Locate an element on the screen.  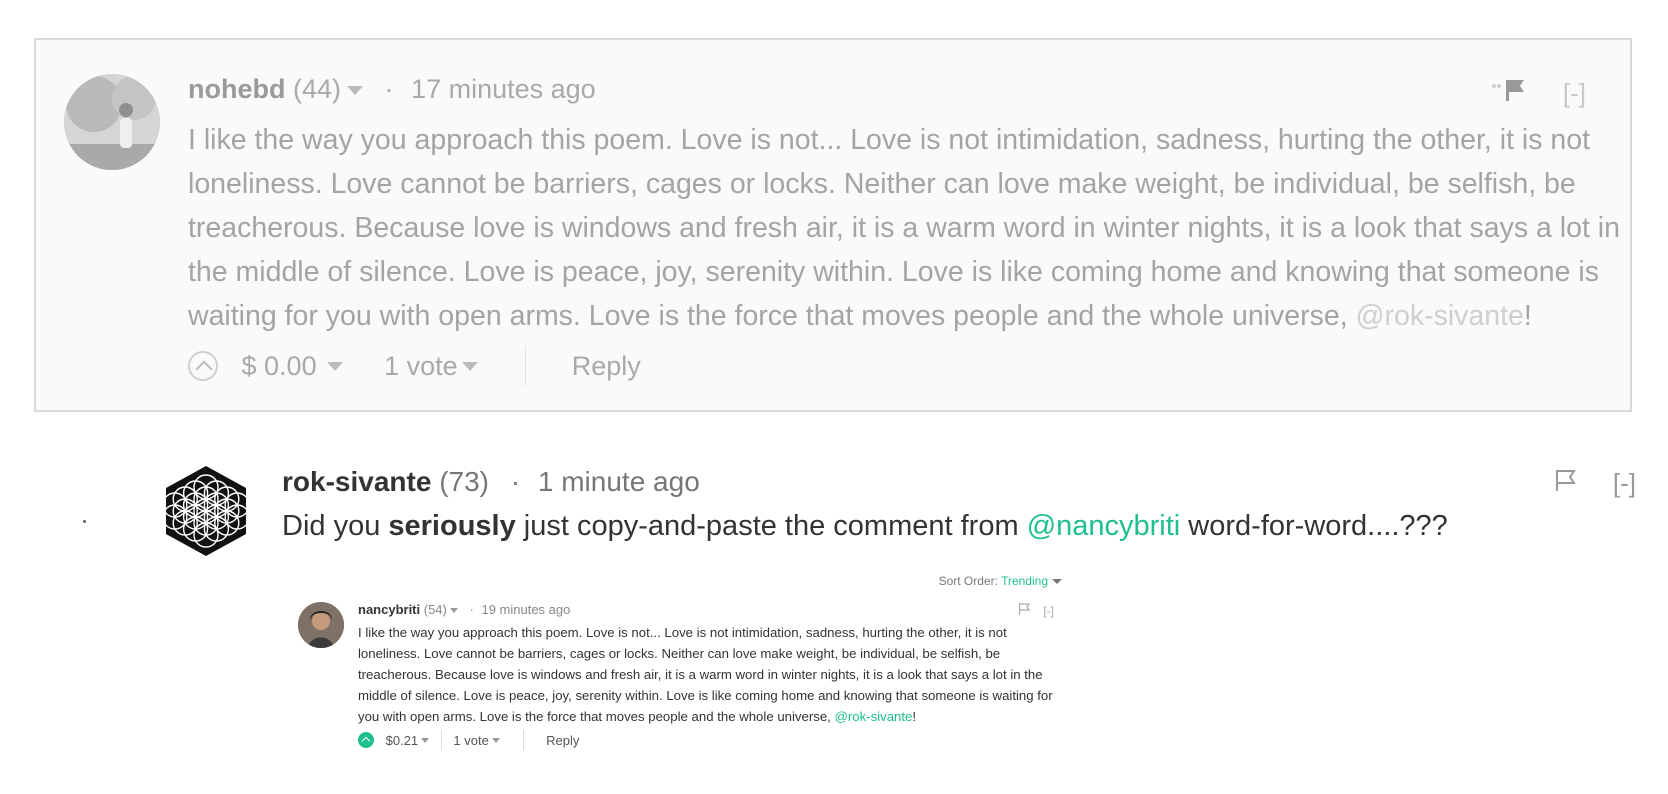
comment-time: 1 minute ago is located at coordinates (619, 481).